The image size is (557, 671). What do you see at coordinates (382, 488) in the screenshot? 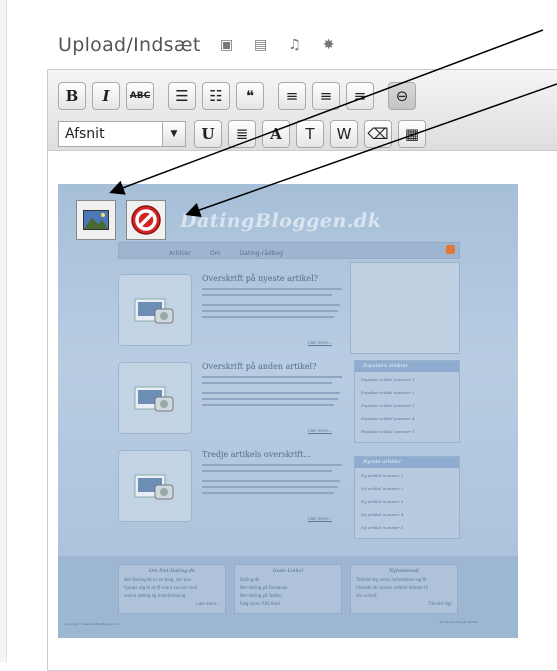
I see `widget-item: Ny artikel nummer 2` at bounding box center [382, 488].